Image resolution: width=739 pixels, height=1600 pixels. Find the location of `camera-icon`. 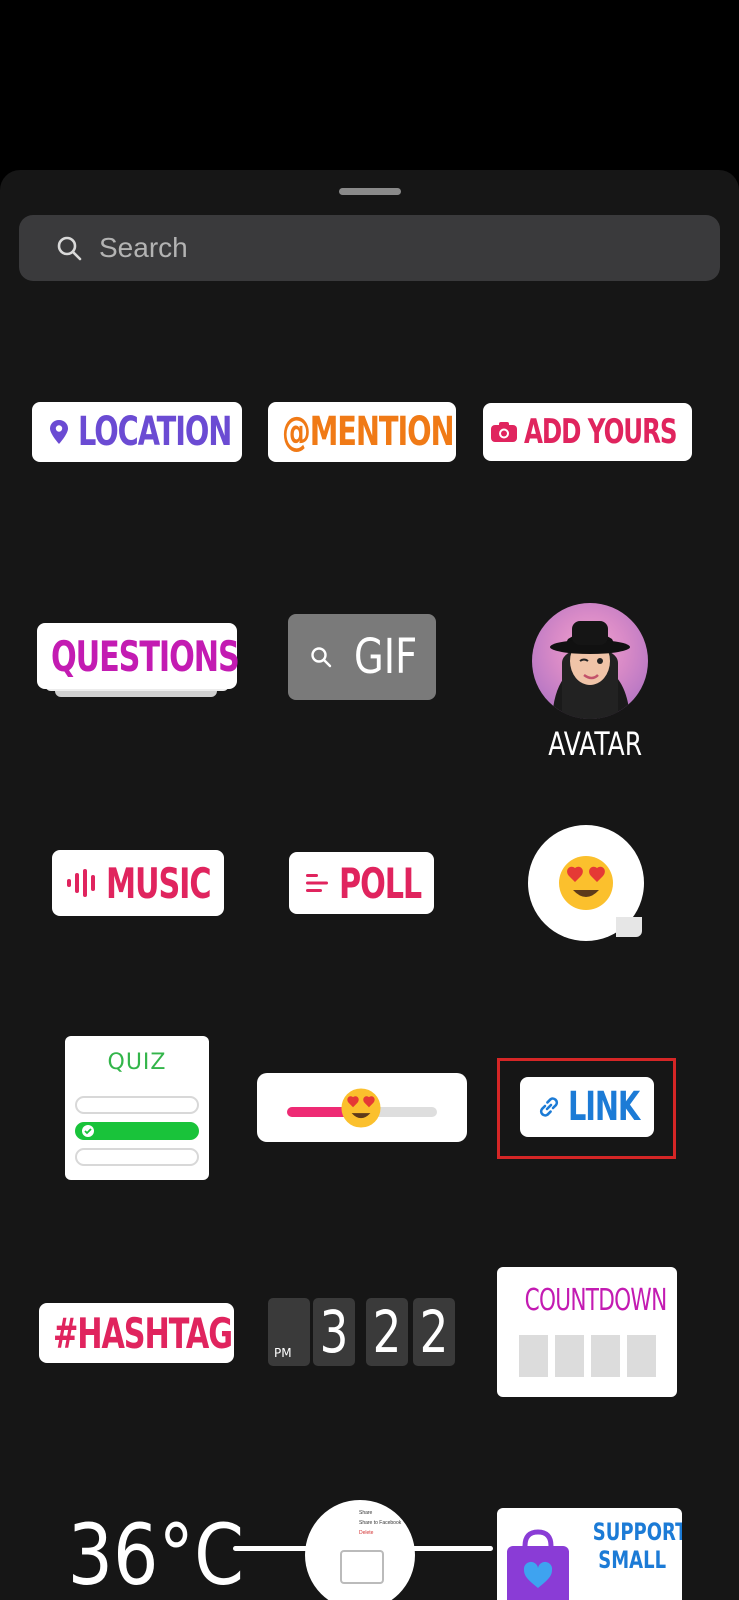

camera-icon is located at coordinates (503, 432).